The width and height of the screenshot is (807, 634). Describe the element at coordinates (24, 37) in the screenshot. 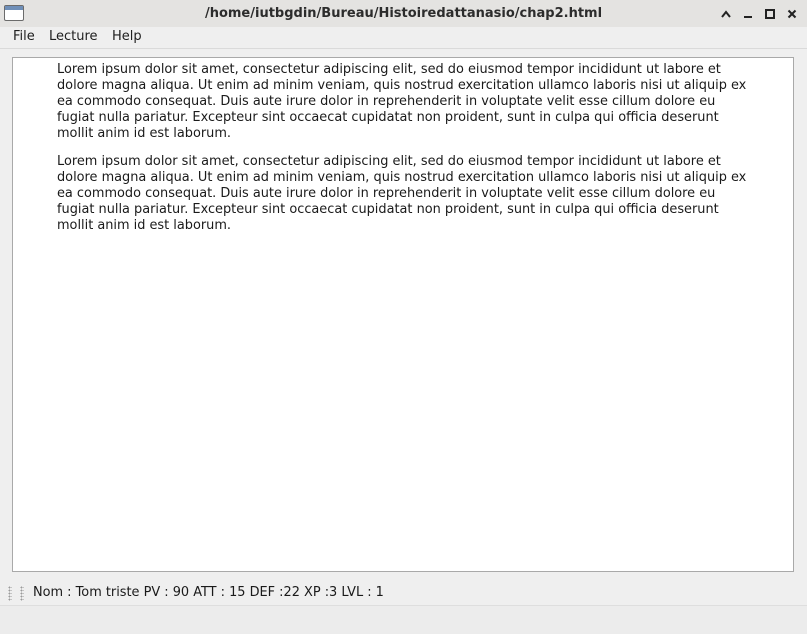

I see `menu-file: File` at that location.